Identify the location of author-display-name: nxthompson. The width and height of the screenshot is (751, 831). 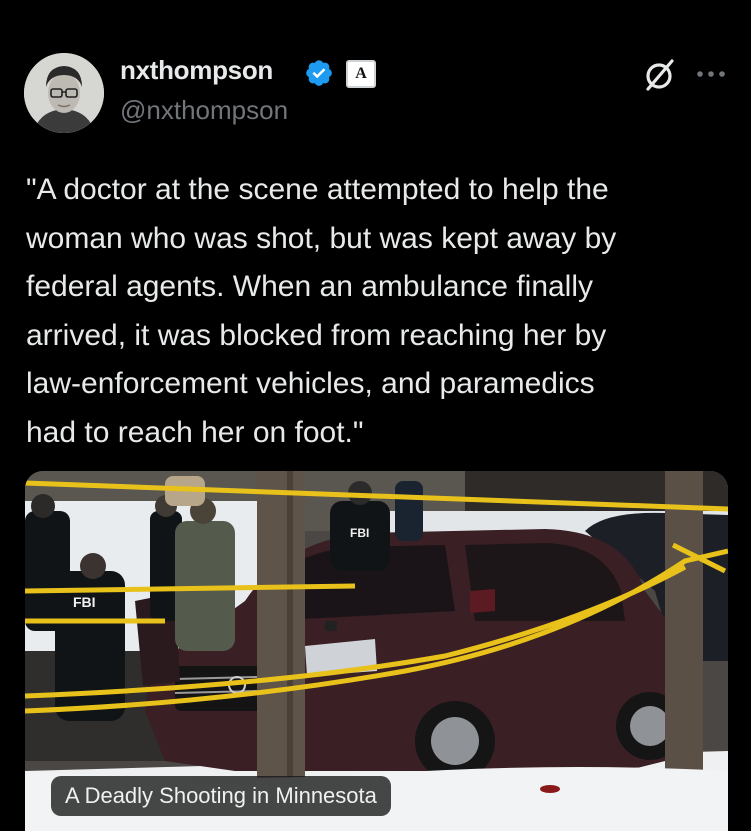
(196, 70).